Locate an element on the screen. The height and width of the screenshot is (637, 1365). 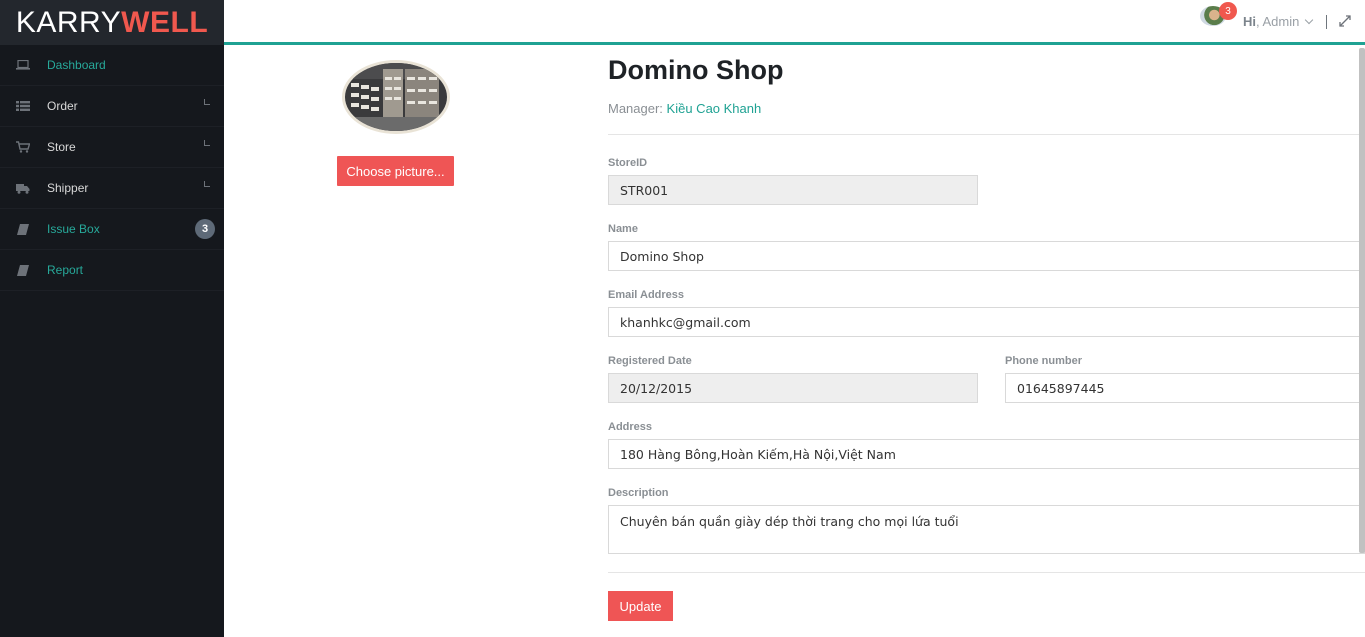
brand-logo: KARRY WELL is located at coordinates (112, 22).